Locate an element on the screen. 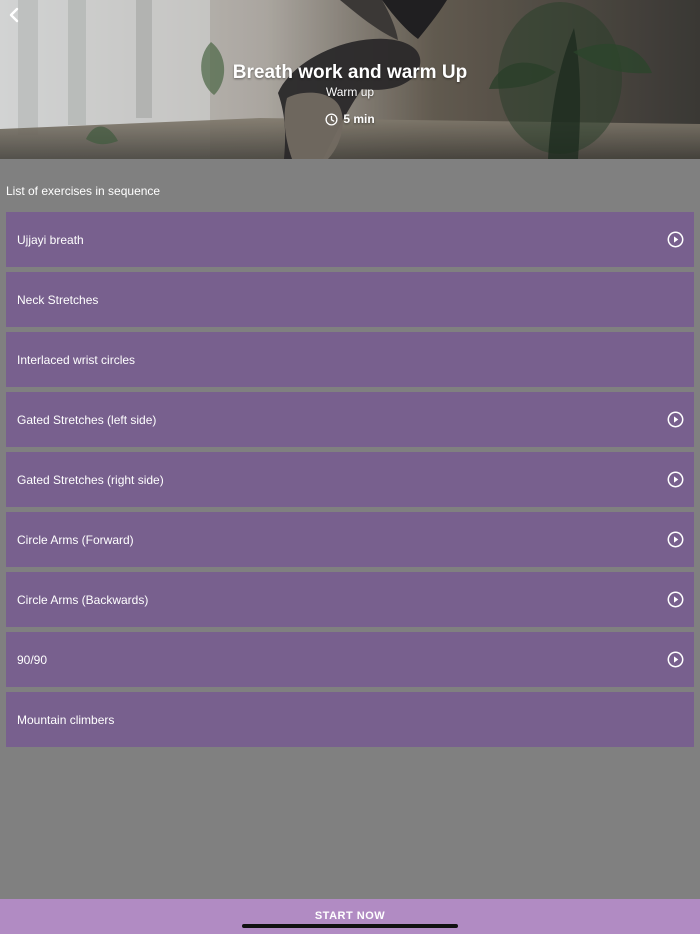 This screenshot has height=934, width=700. duration-label: 5 min is located at coordinates (359, 119).